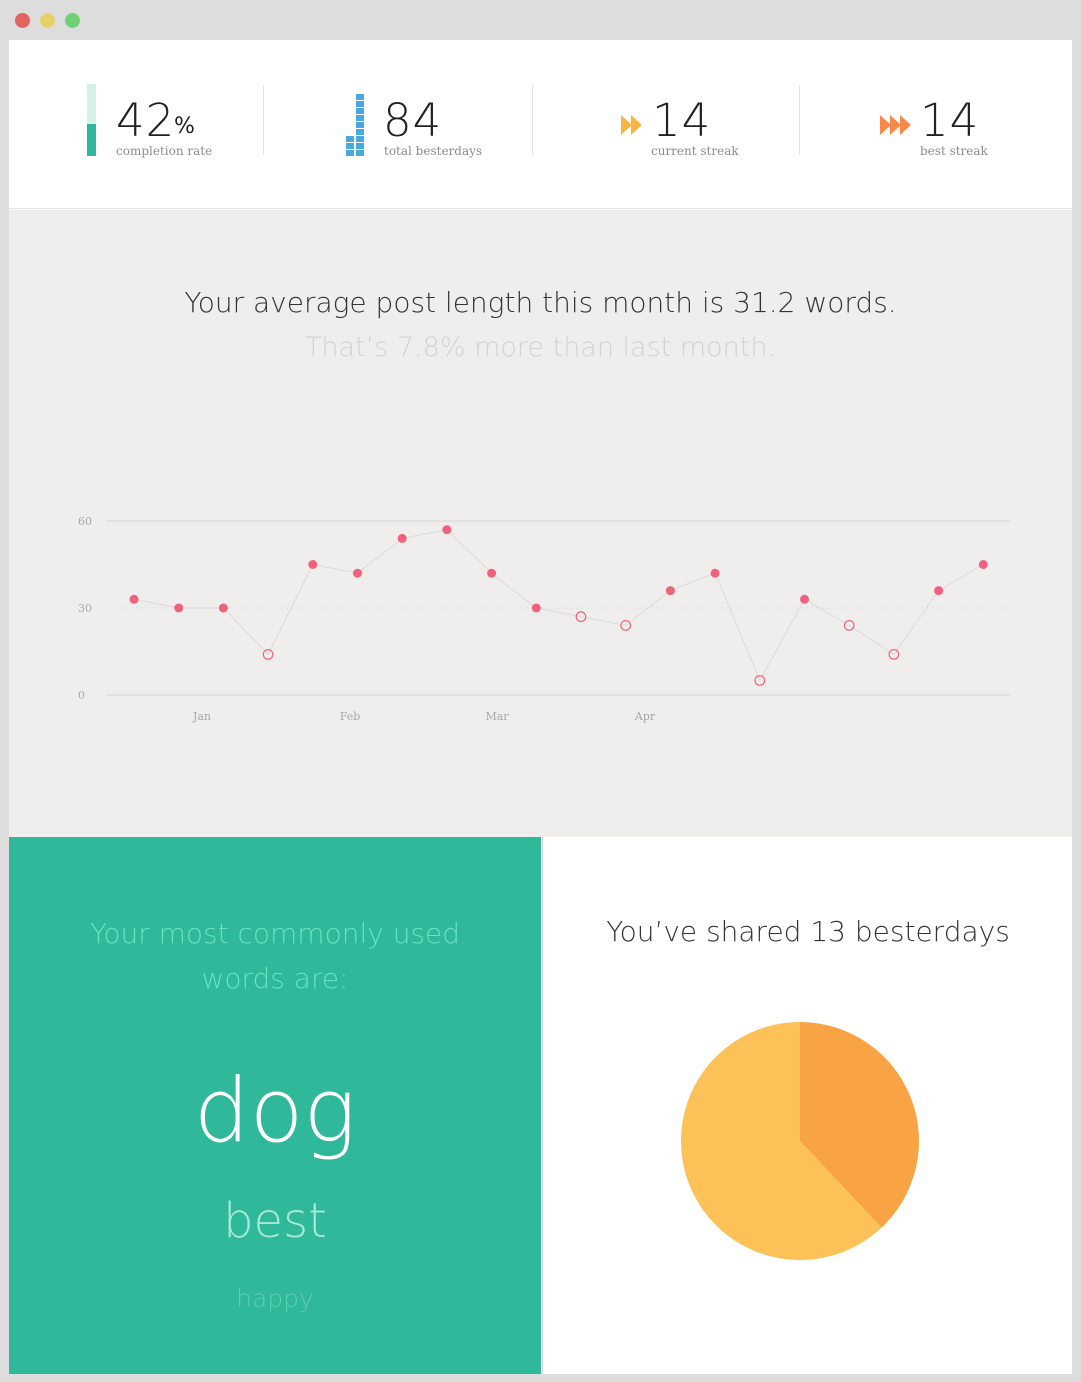  I want to click on completion-rate-label: completion rate, so click(164, 151).